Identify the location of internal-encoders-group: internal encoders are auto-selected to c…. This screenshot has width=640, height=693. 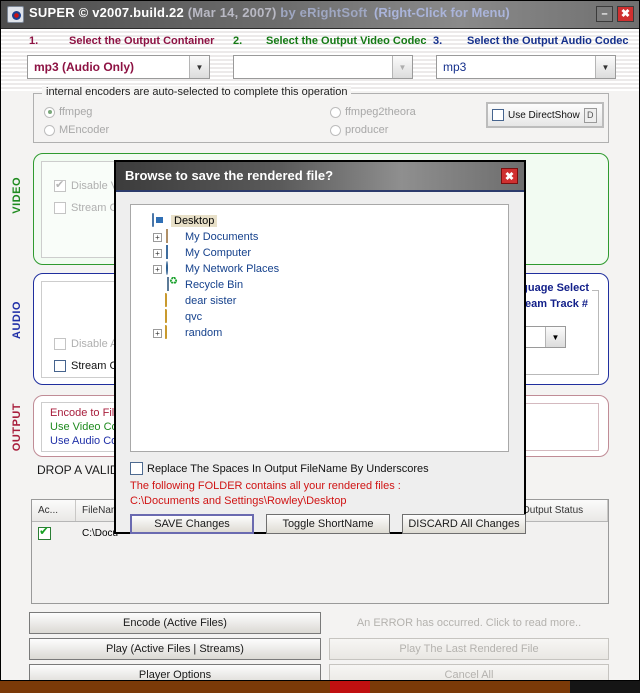
(321, 114).